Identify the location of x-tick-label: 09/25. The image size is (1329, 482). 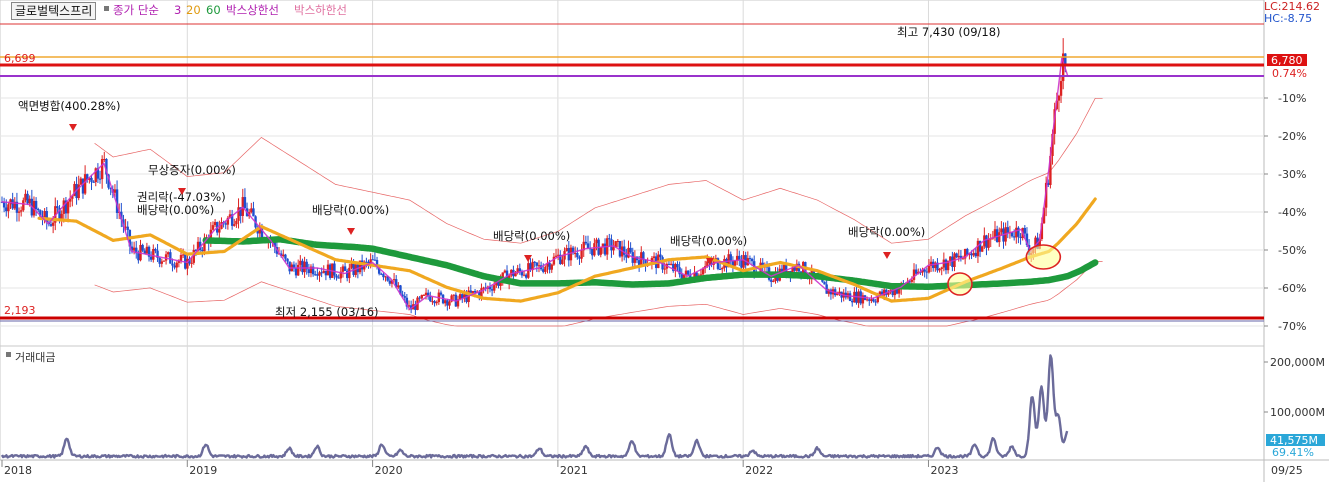
(1287, 470).